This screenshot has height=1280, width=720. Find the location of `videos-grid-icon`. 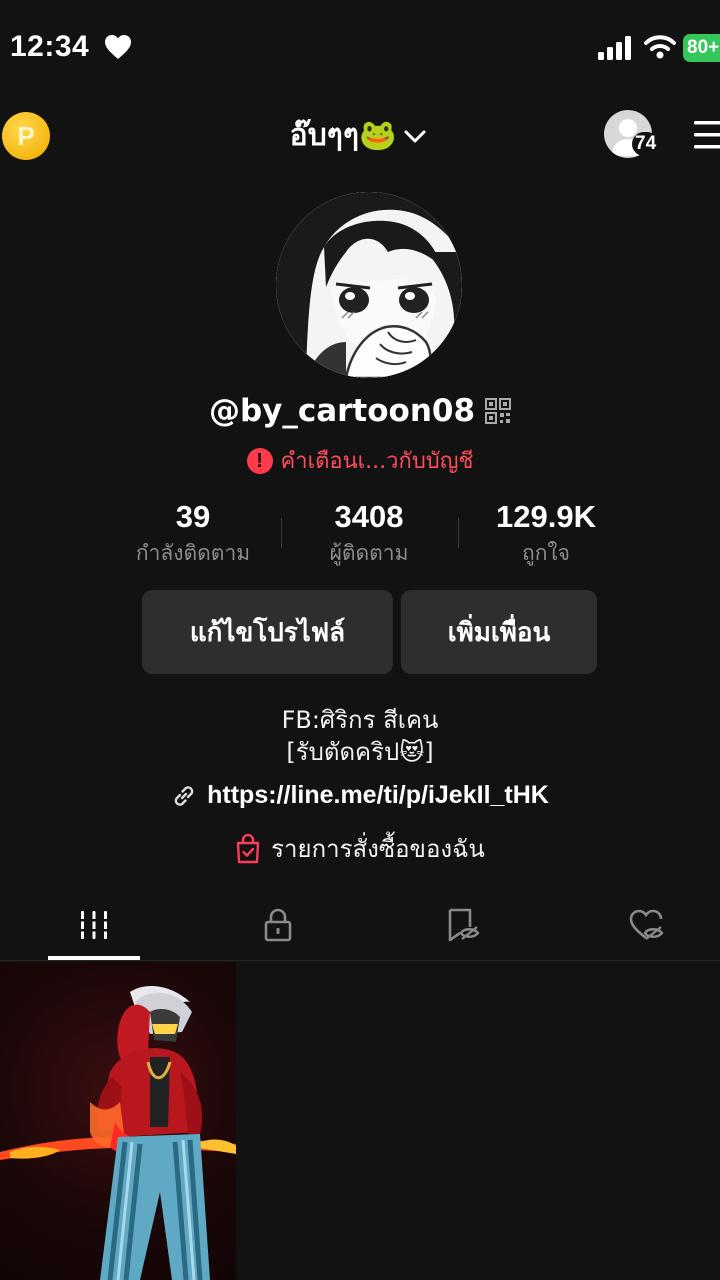

videos-grid-icon is located at coordinates (94, 925).